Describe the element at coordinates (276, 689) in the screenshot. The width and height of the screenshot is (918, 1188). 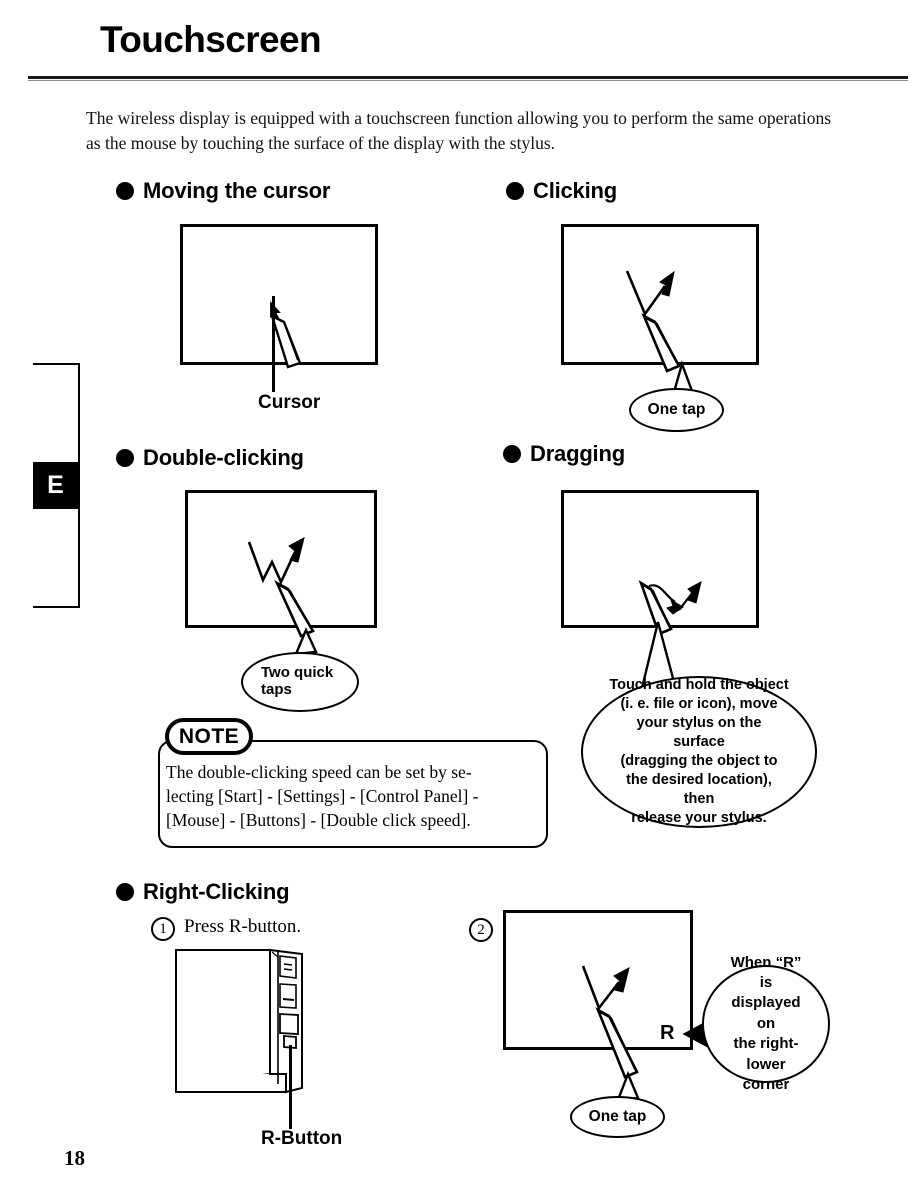
I see `callout-label-line2: taps` at that location.